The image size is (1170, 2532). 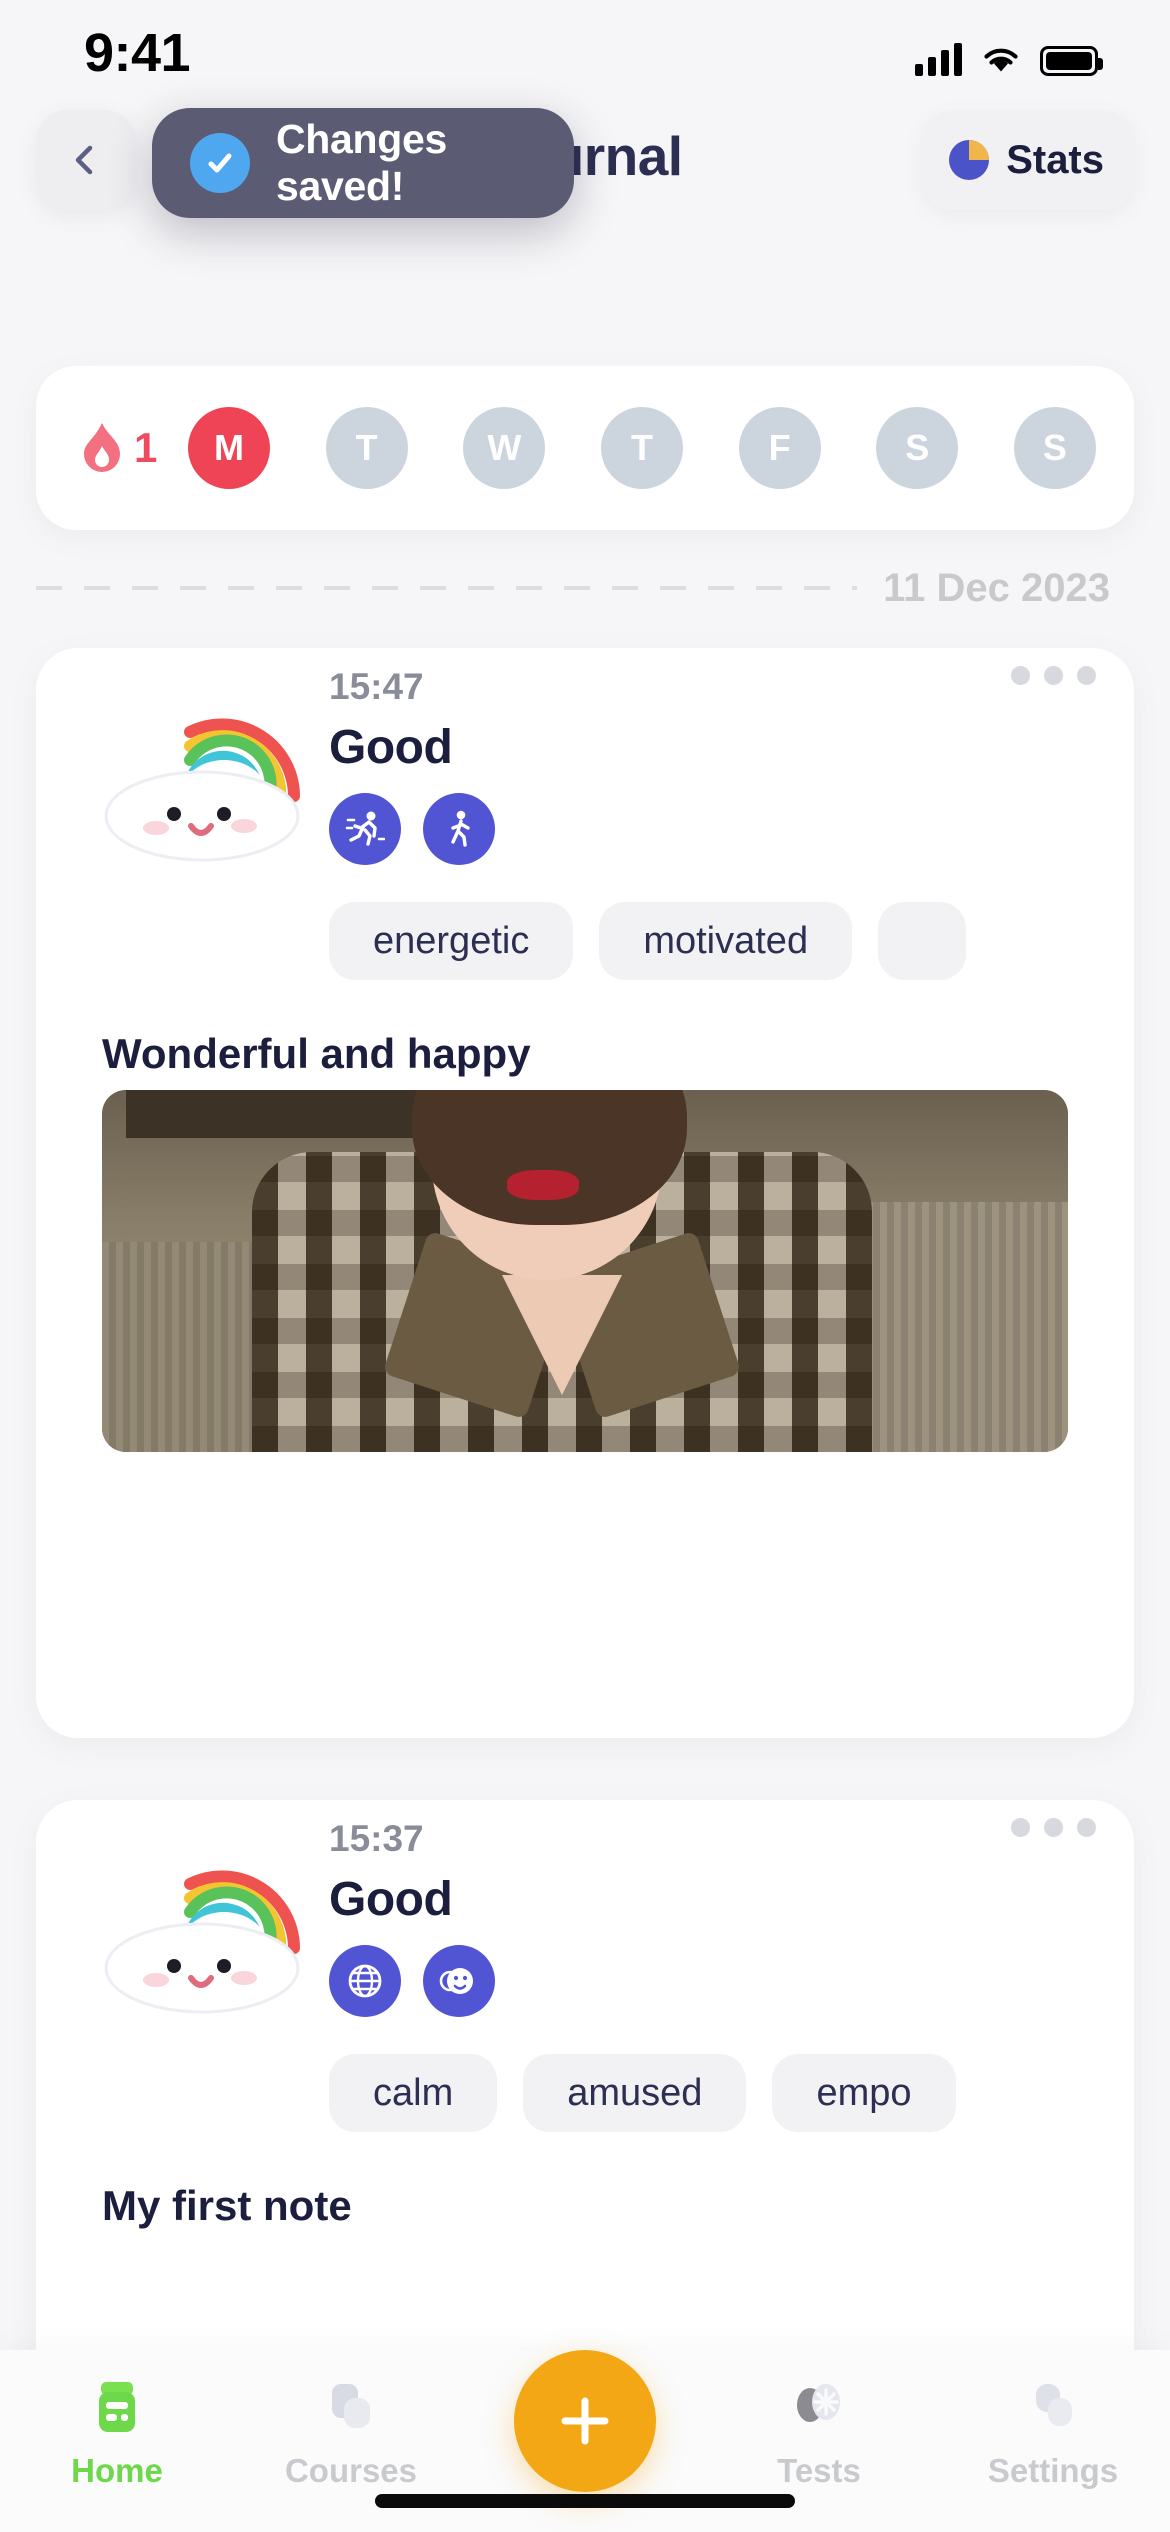 I want to click on test-icon, so click(x=819, y=2407).